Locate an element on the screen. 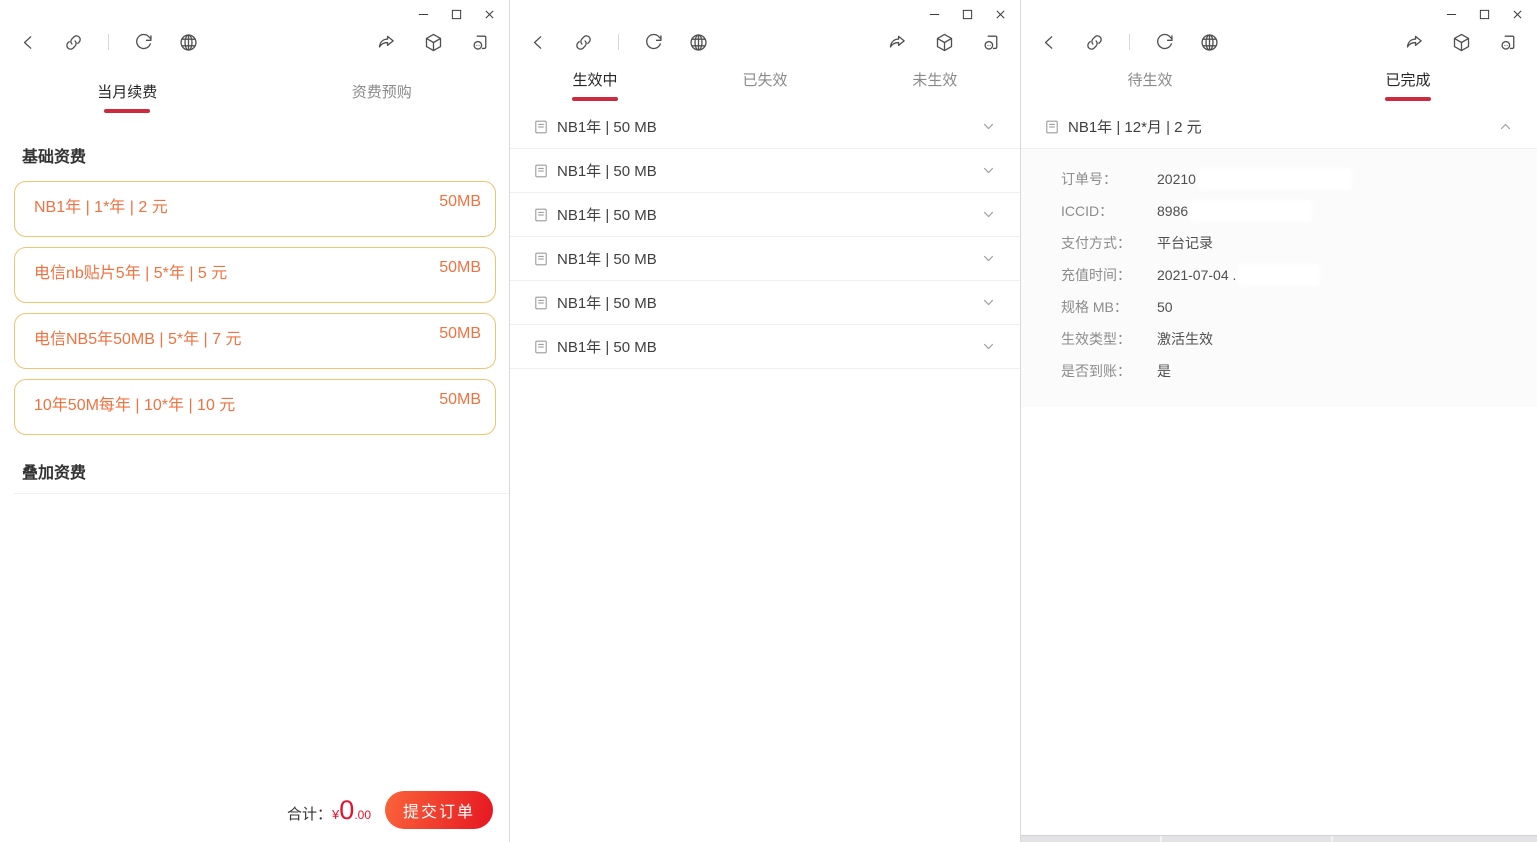 The image size is (1537, 842). detail-value: 20210 is located at coordinates (1253, 179).